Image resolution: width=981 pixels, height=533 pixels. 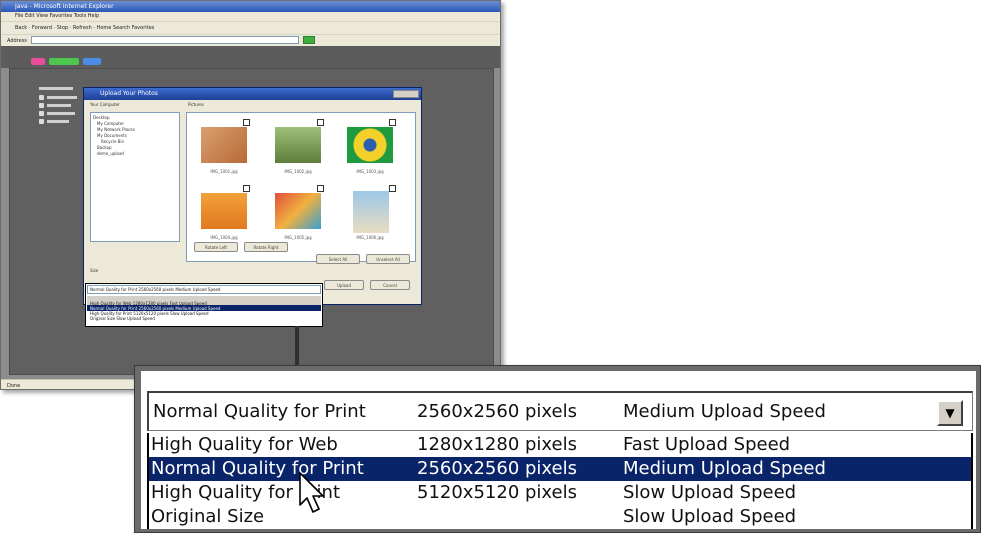 What do you see at coordinates (390, 285) in the screenshot?
I see `cancel-button: Cancel` at bounding box center [390, 285].